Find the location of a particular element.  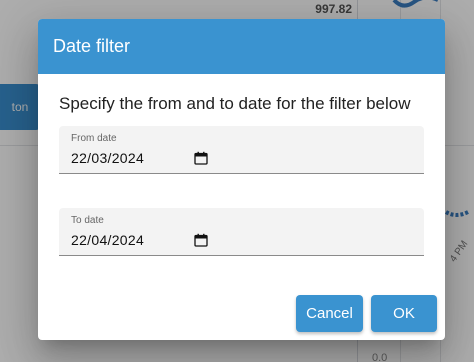

dialog-actions: Cancel OK is located at coordinates (366, 313).